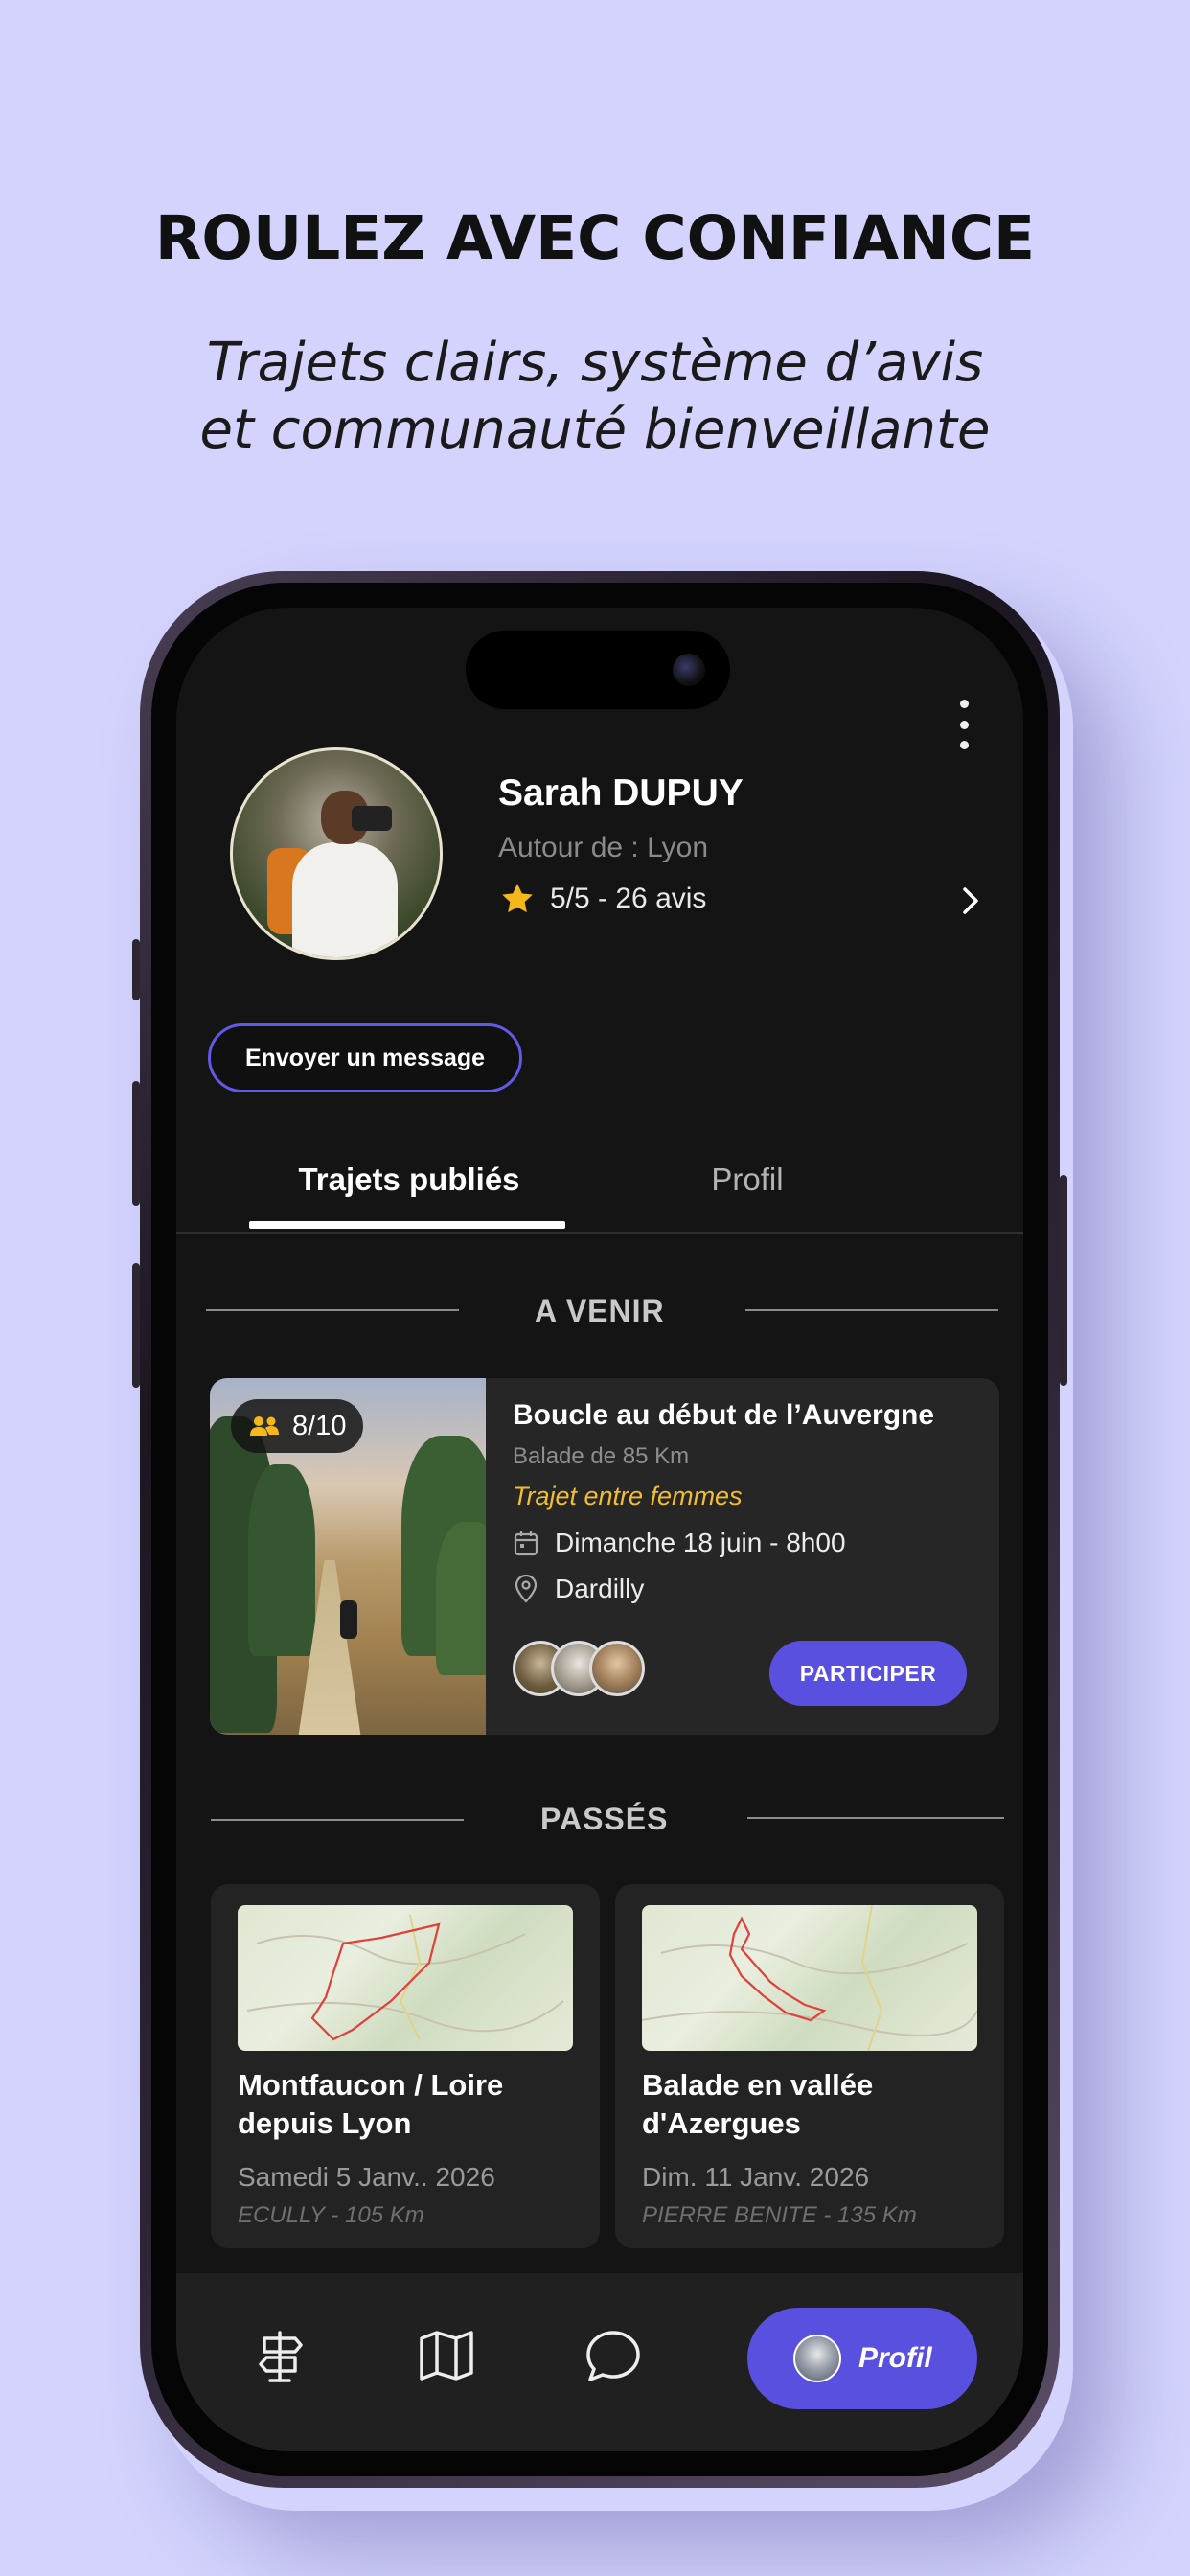 Image resolution: width=1190 pixels, height=2576 pixels. I want to click on front-camera, so click(689, 670).